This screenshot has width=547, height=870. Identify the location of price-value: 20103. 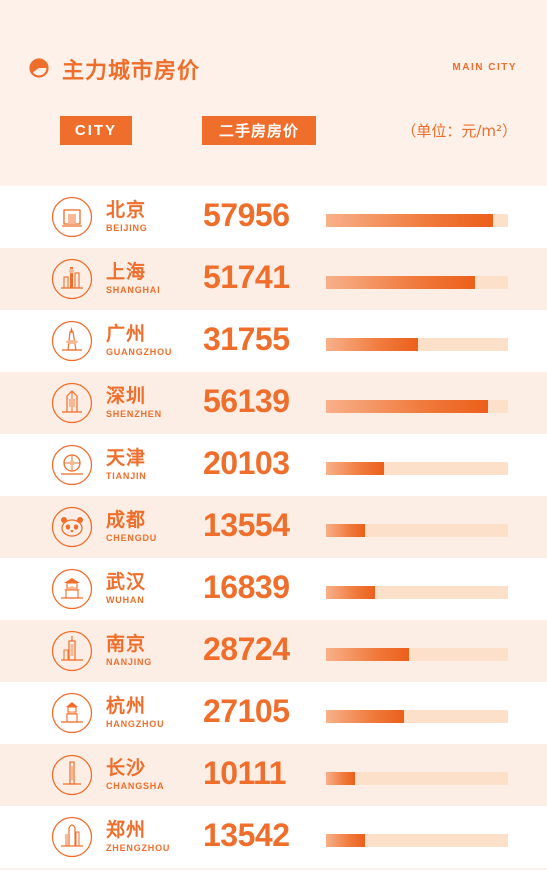
(246, 463).